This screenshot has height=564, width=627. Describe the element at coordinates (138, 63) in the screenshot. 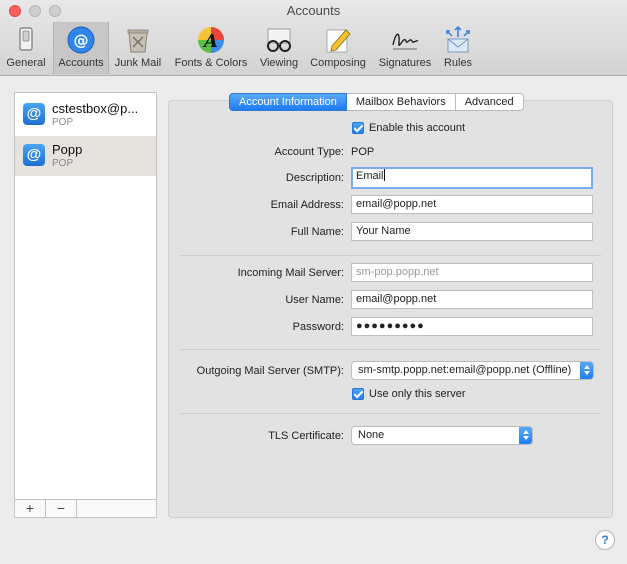

I see `toolbar-junk-mail-label: Junk Mail` at that location.